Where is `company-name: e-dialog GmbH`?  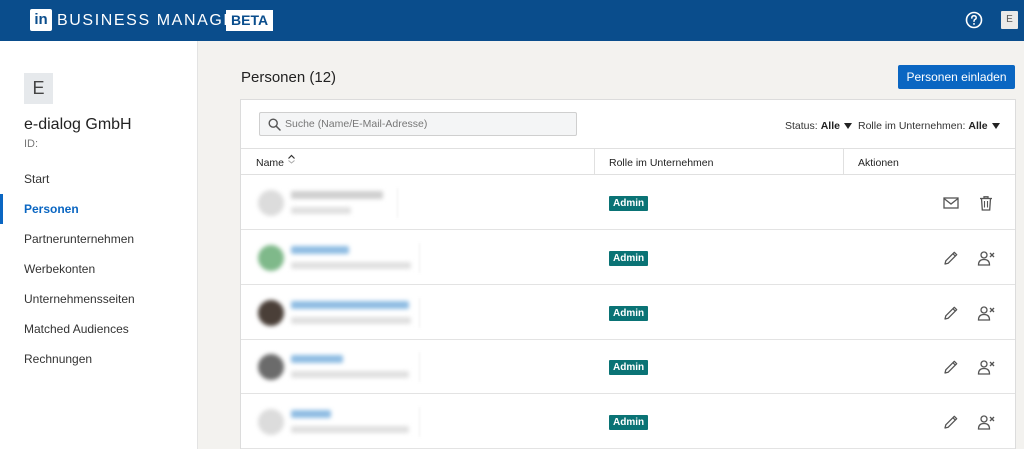 company-name: e-dialog GmbH is located at coordinates (78, 124).